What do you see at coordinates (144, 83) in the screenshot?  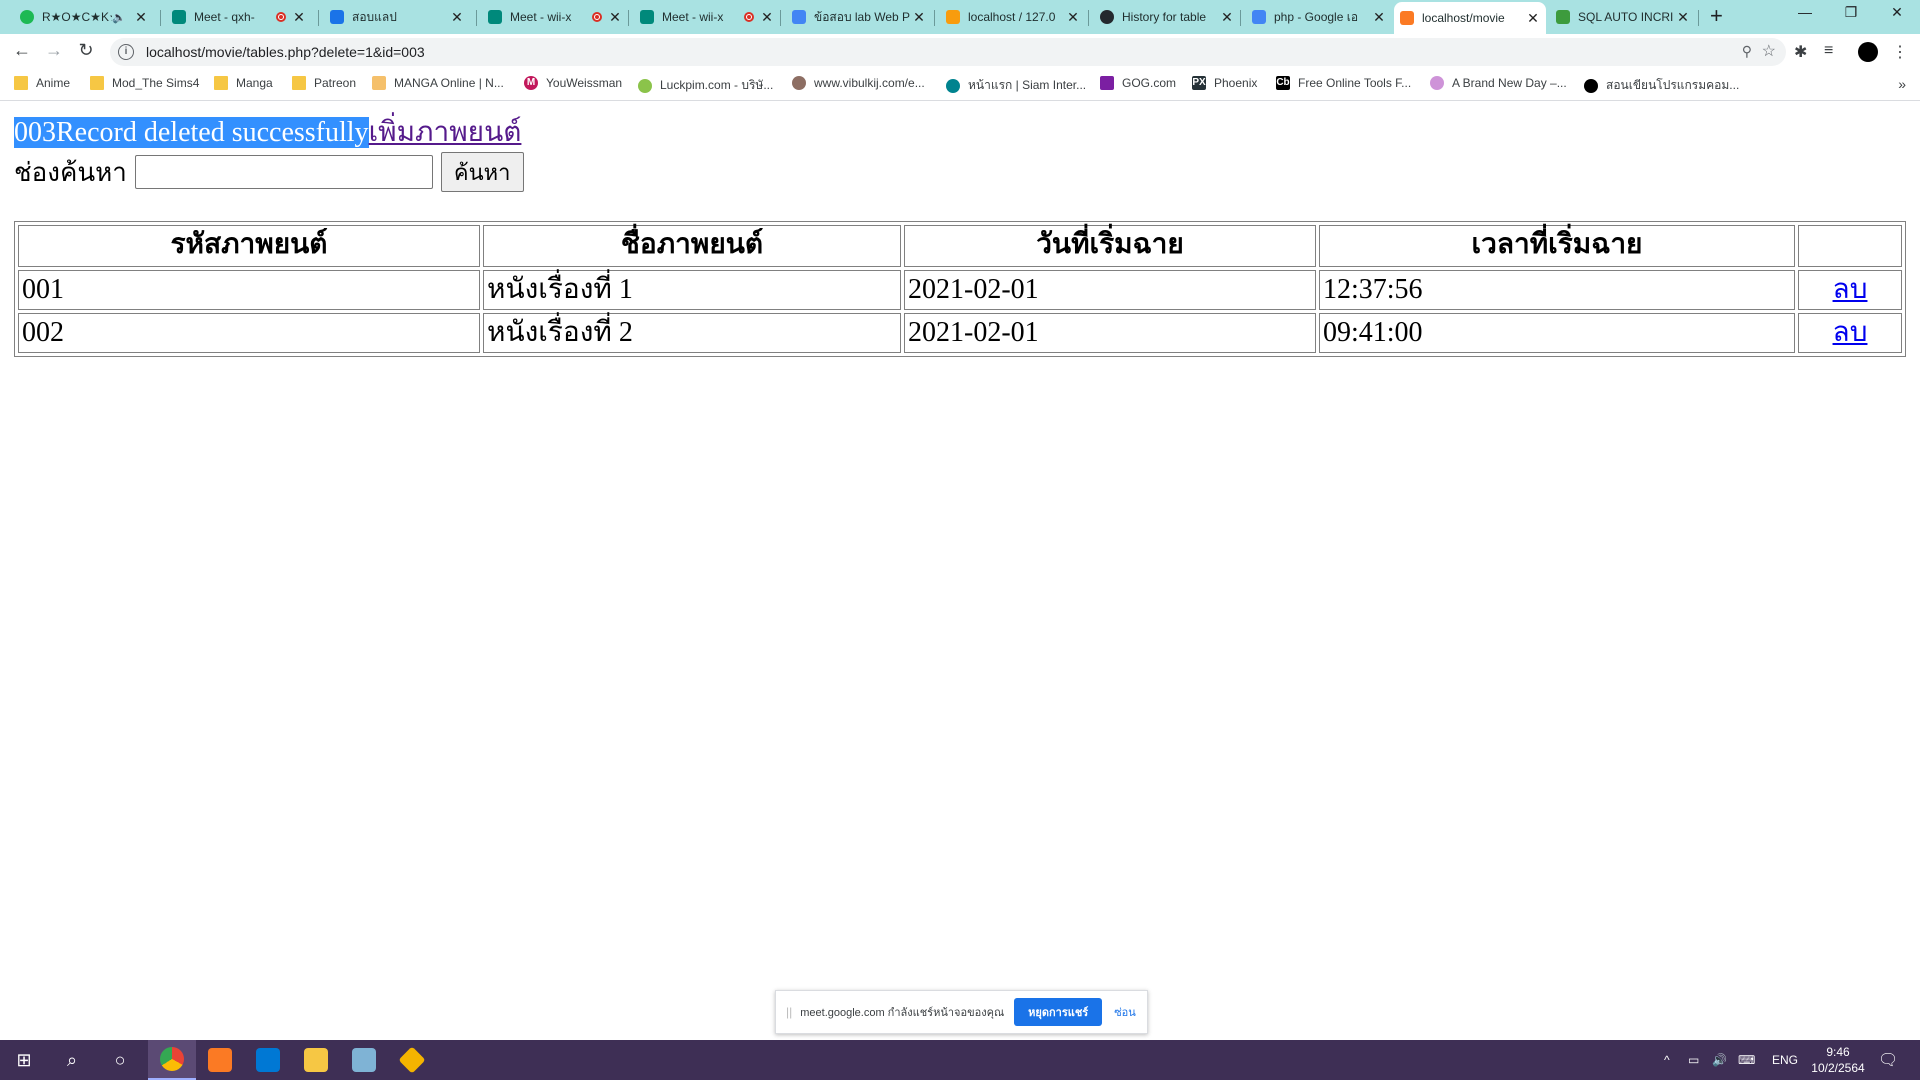 I see `bookmark-folder-mod-the-sims: Mod_The Sims4` at bounding box center [144, 83].